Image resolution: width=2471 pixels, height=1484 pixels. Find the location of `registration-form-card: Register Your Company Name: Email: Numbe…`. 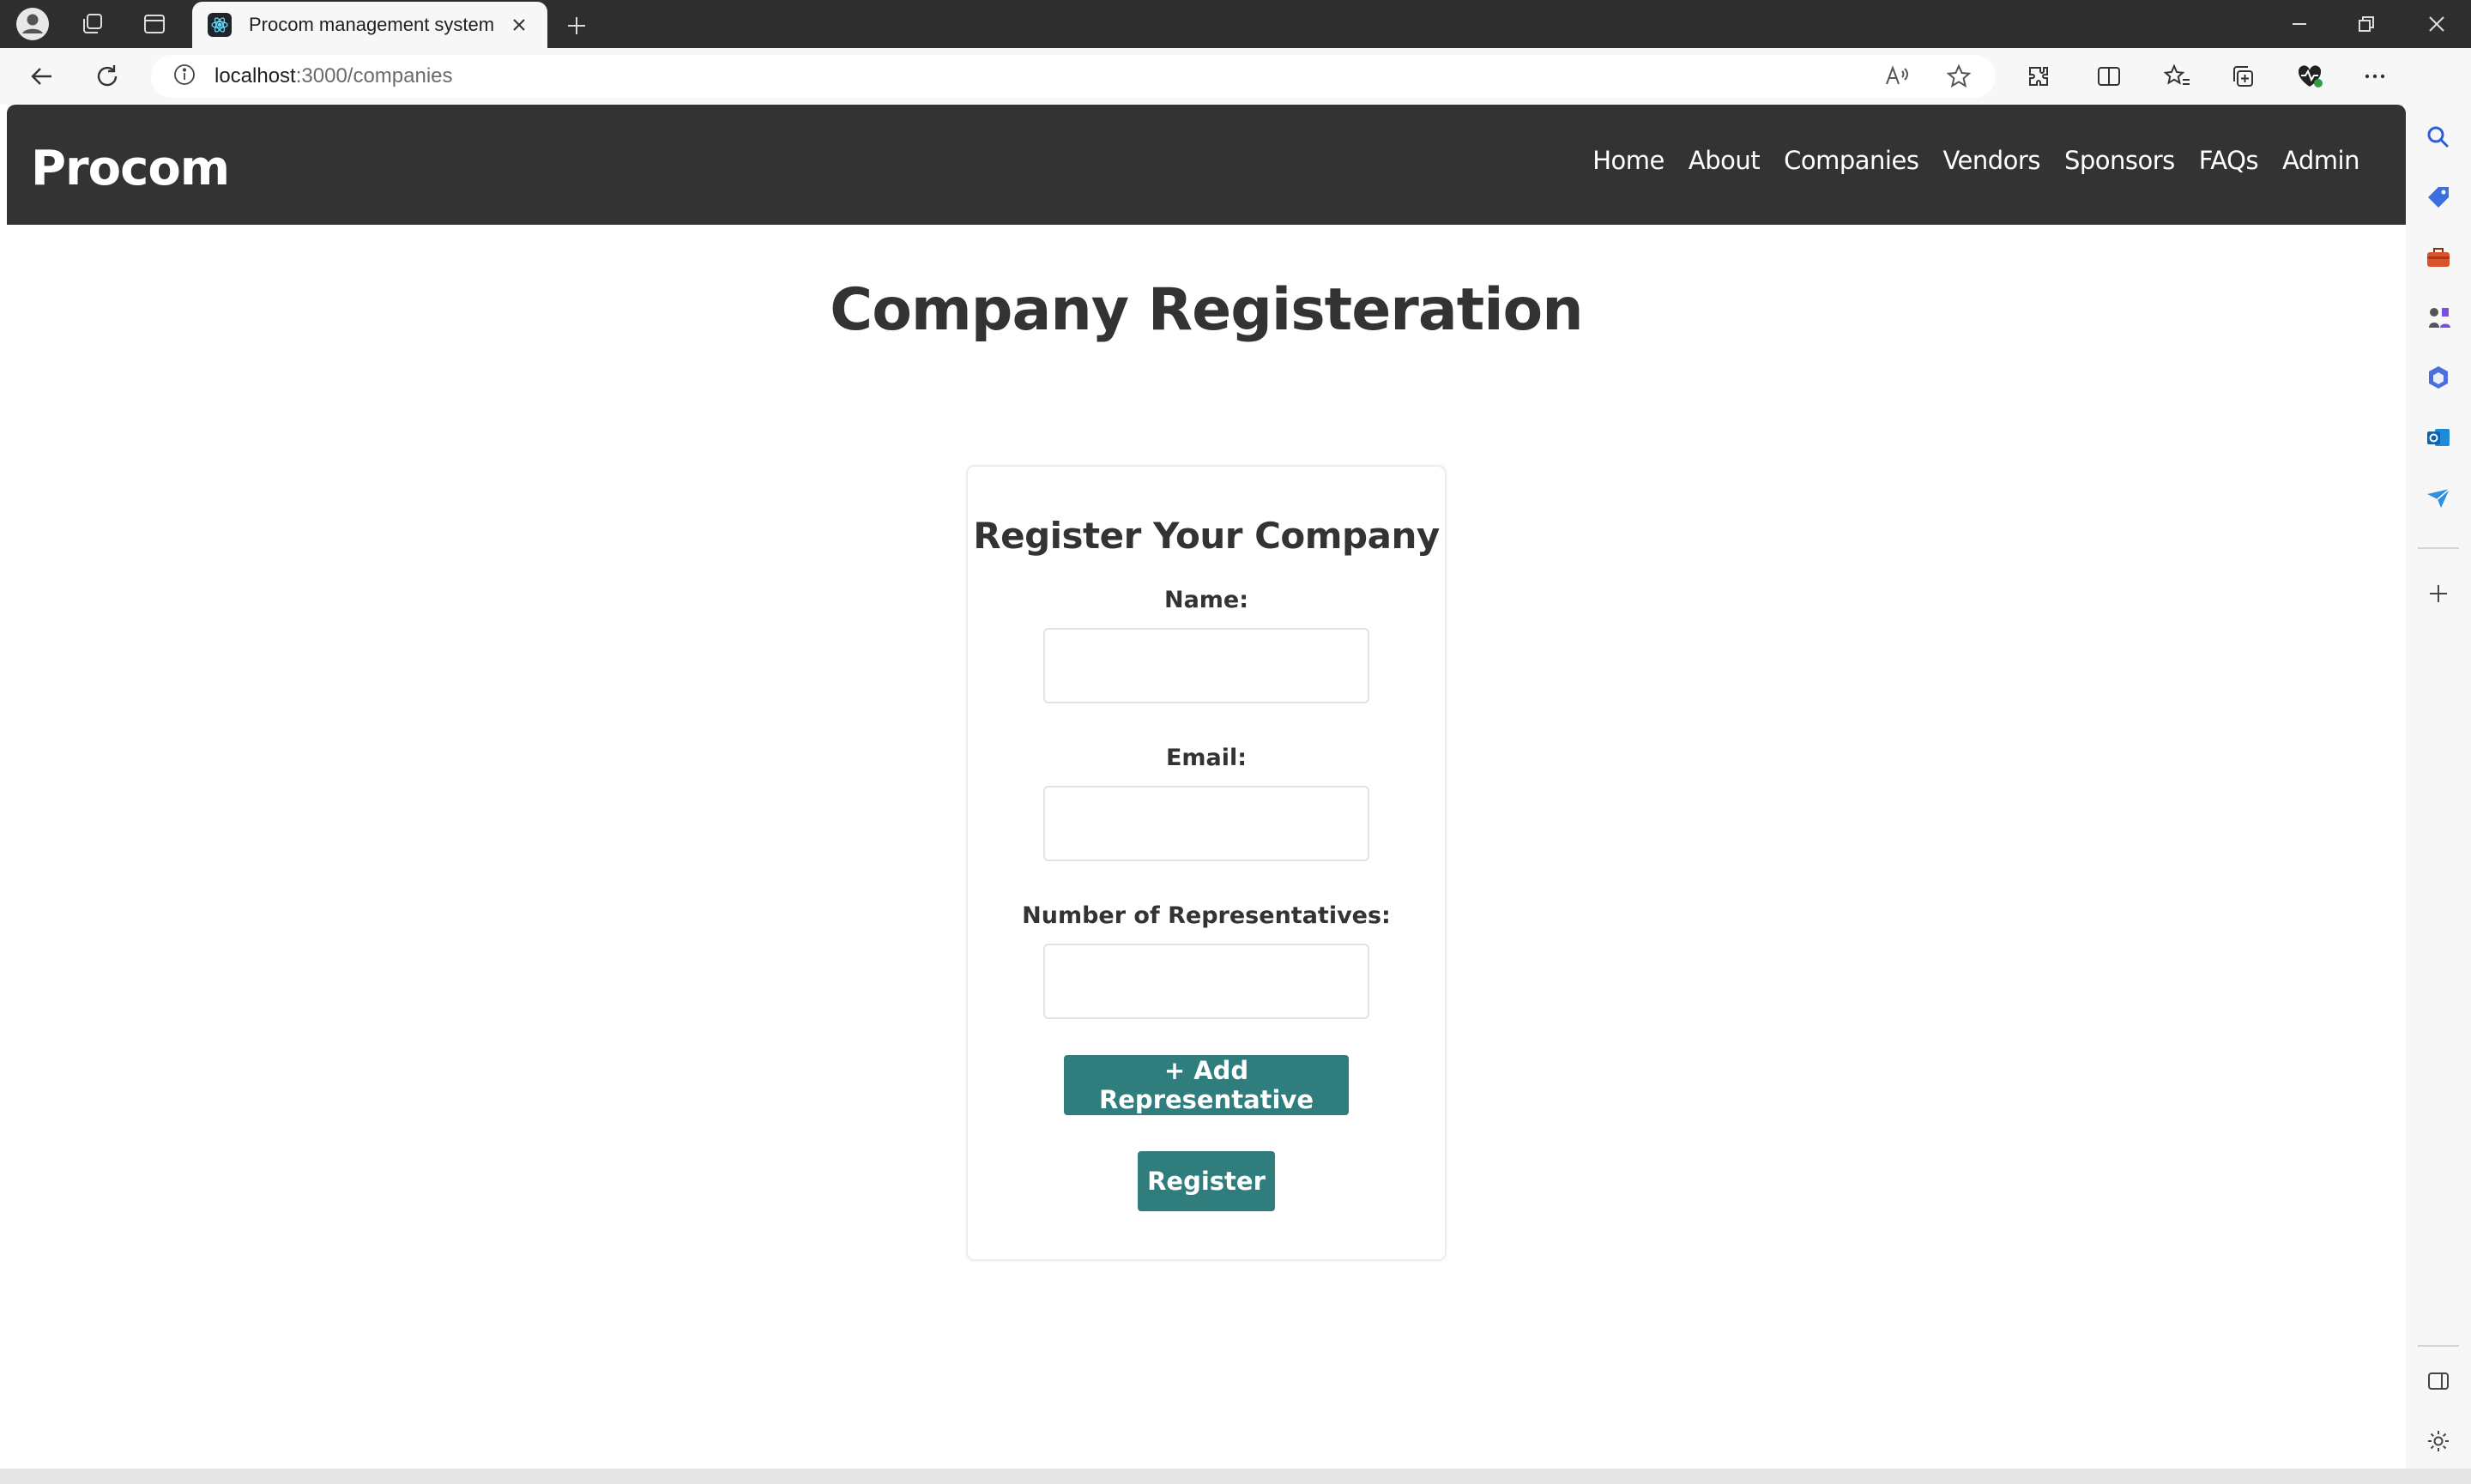

registration-form-card: Register Your Company Name: Email: Numbe… is located at coordinates (1206, 863).